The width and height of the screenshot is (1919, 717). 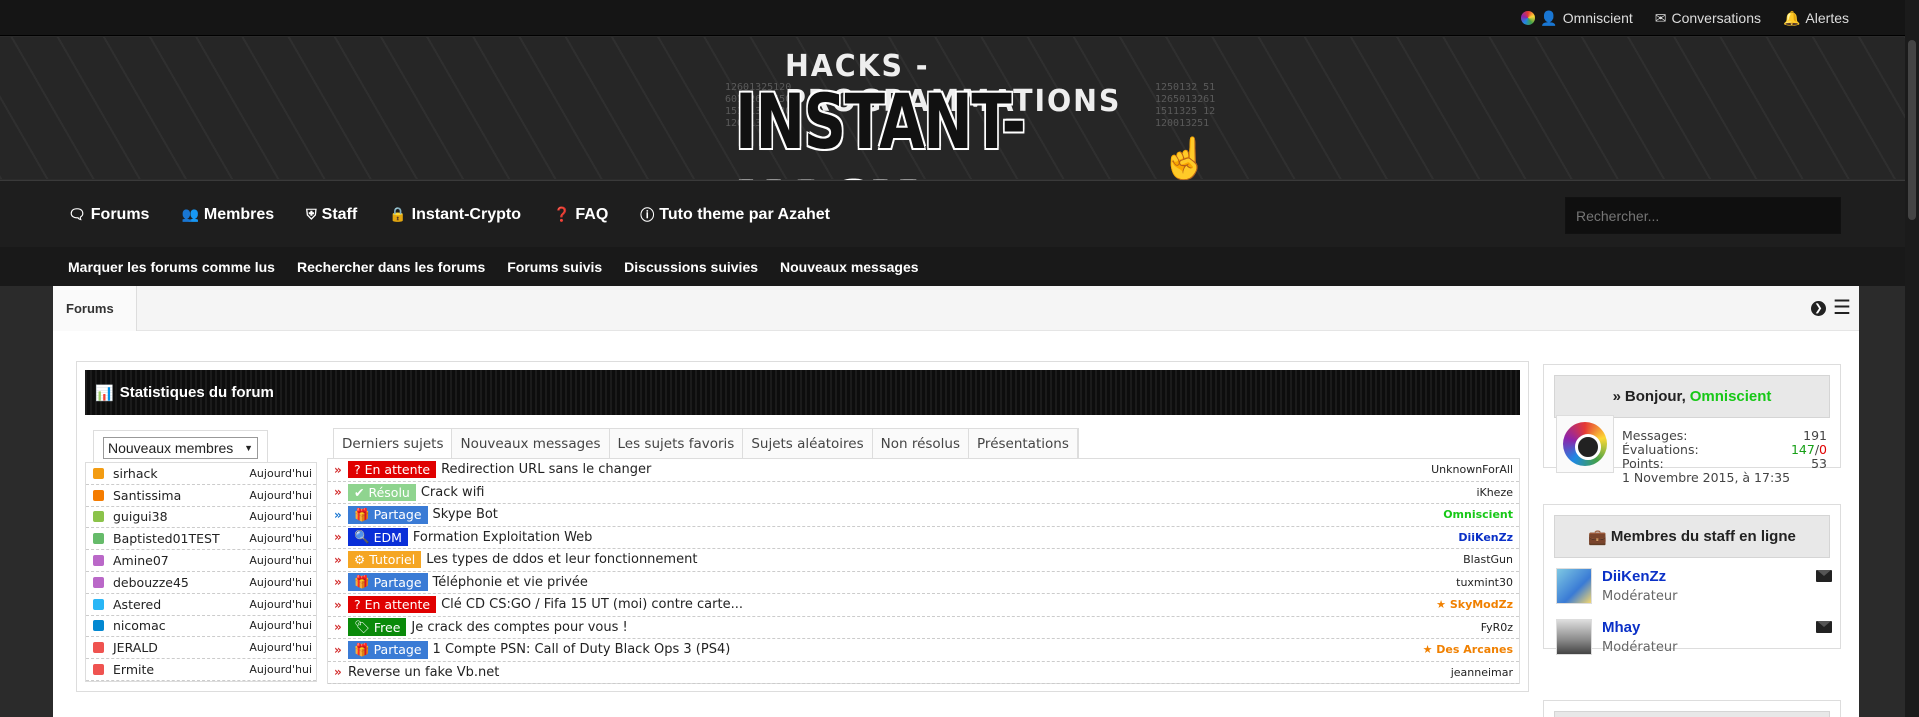 I want to click on members-dropdown: Nouveaux membres ▼, so click(x=180, y=448).